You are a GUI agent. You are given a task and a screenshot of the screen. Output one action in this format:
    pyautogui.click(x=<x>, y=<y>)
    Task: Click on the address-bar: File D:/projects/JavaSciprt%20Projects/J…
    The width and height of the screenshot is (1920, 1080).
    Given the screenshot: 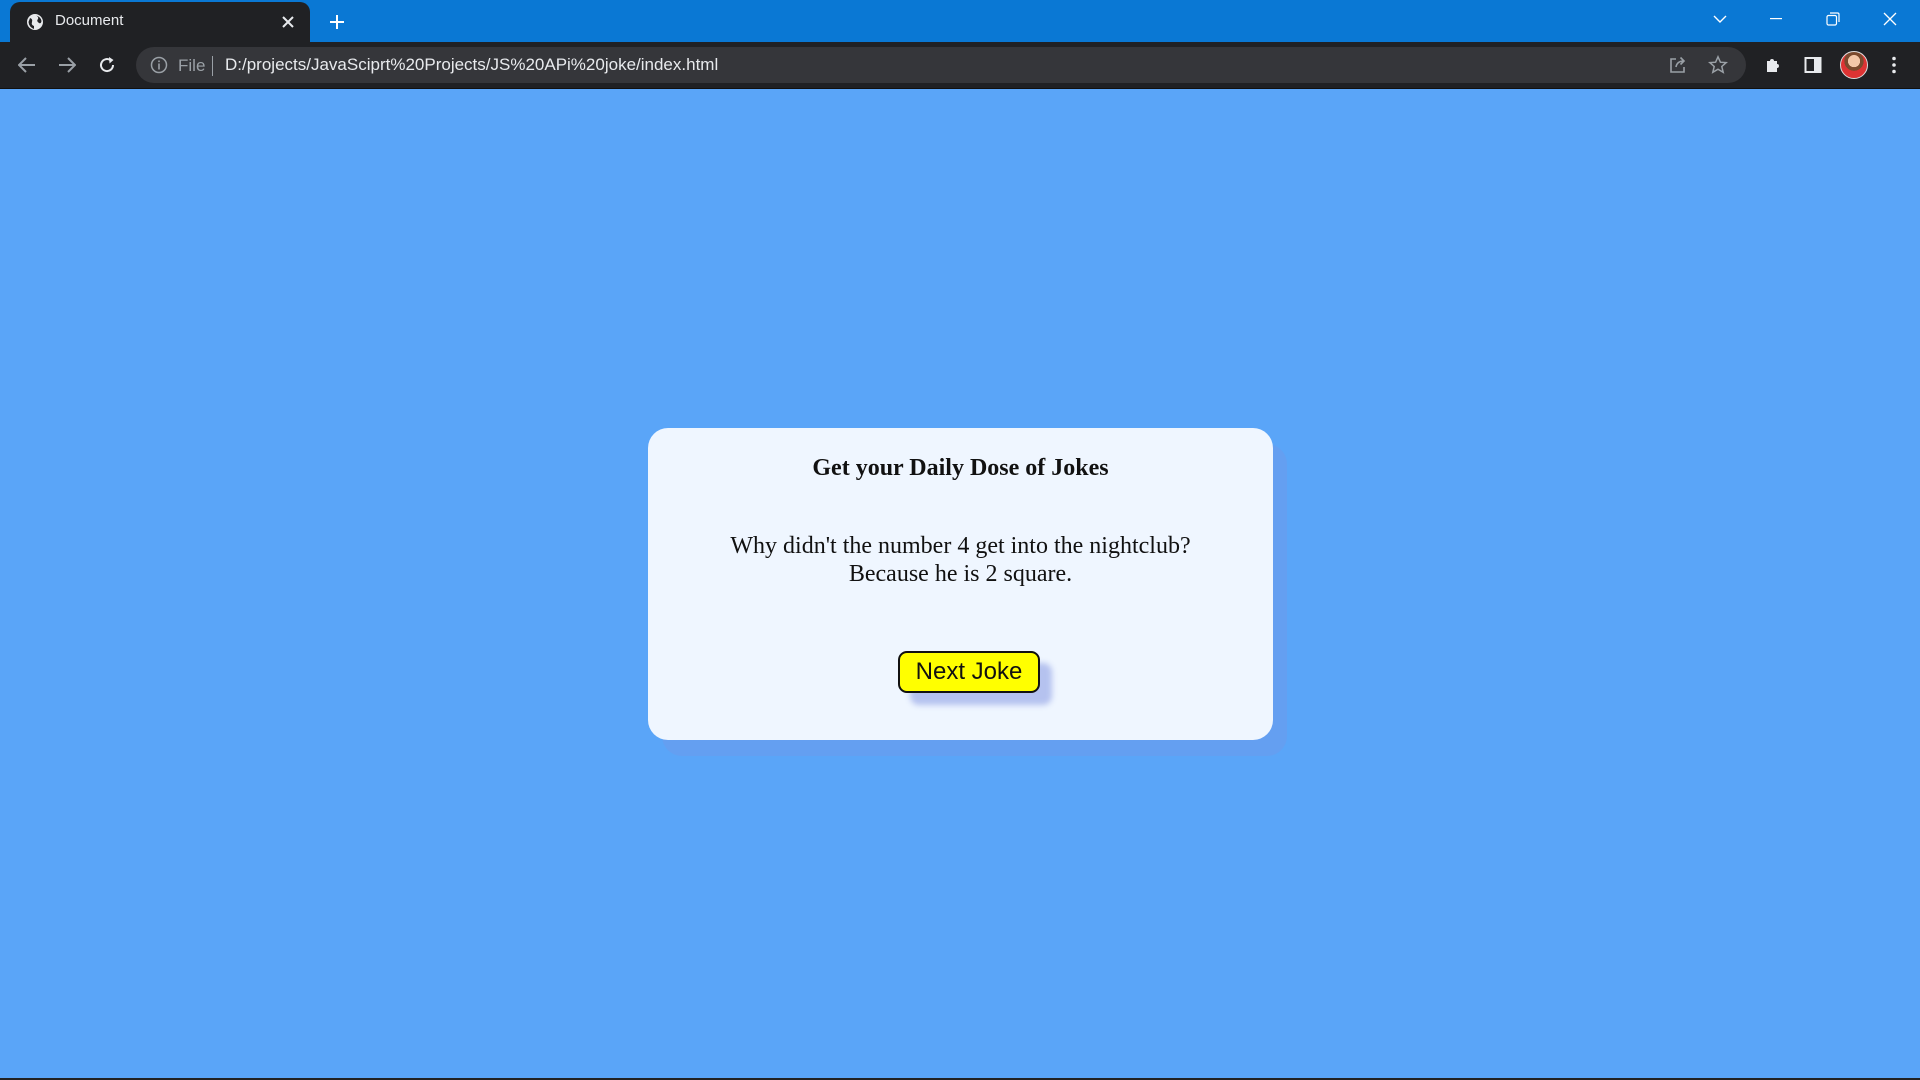 What is the action you would take?
    pyautogui.click(x=941, y=65)
    